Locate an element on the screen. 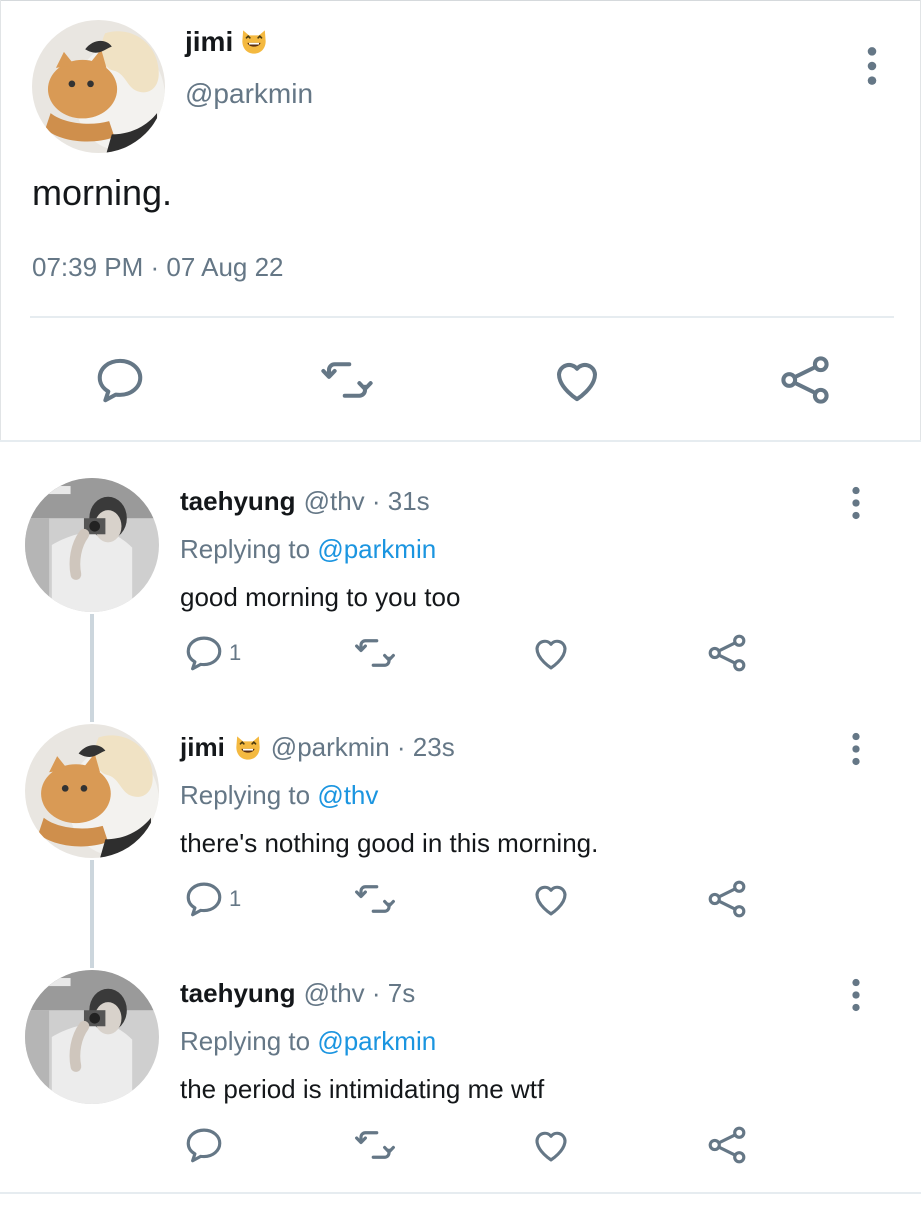 The image size is (921, 1216). author-name-text: jimi is located at coordinates (209, 41).